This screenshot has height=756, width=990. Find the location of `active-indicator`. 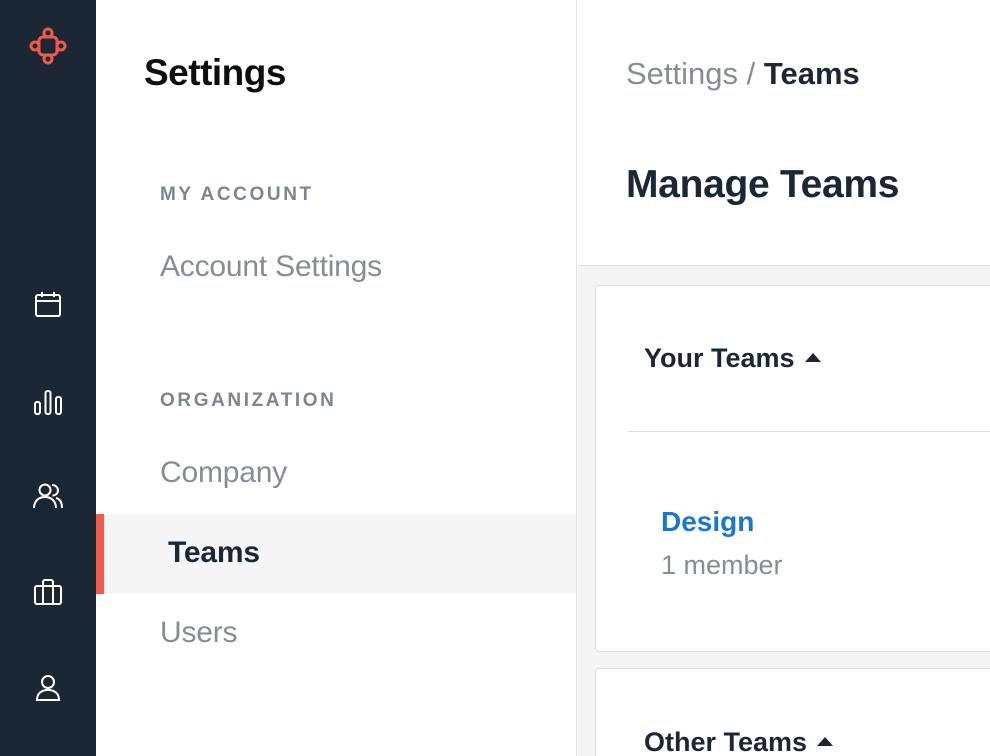

active-indicator is located at coordinates (100, 554).